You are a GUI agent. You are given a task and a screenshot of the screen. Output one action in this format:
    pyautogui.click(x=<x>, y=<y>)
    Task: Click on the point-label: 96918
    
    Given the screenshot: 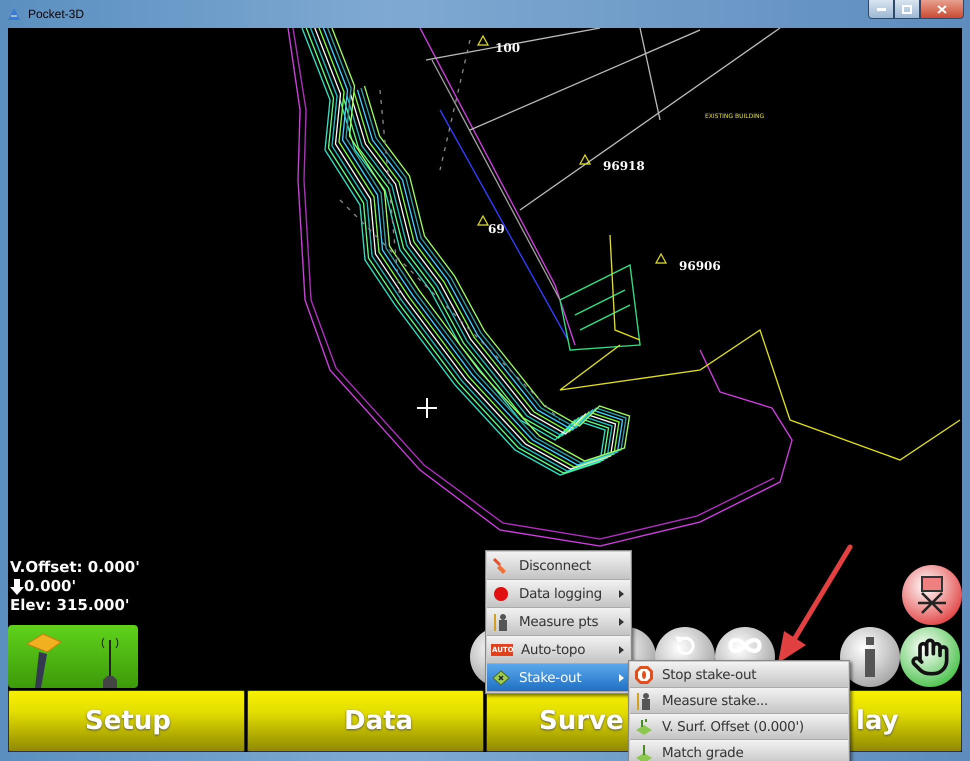 What is the action you would take?
    pyautogui.click(x=624, y=166)
    